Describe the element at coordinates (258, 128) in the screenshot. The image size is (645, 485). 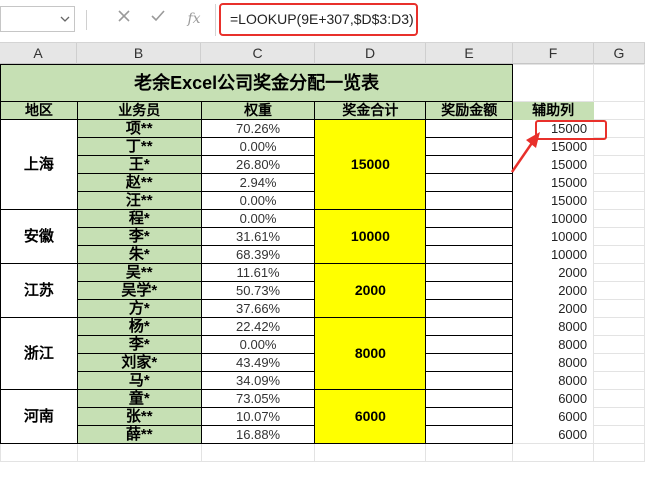
I see `weight-cell: 70.26%` at that location.